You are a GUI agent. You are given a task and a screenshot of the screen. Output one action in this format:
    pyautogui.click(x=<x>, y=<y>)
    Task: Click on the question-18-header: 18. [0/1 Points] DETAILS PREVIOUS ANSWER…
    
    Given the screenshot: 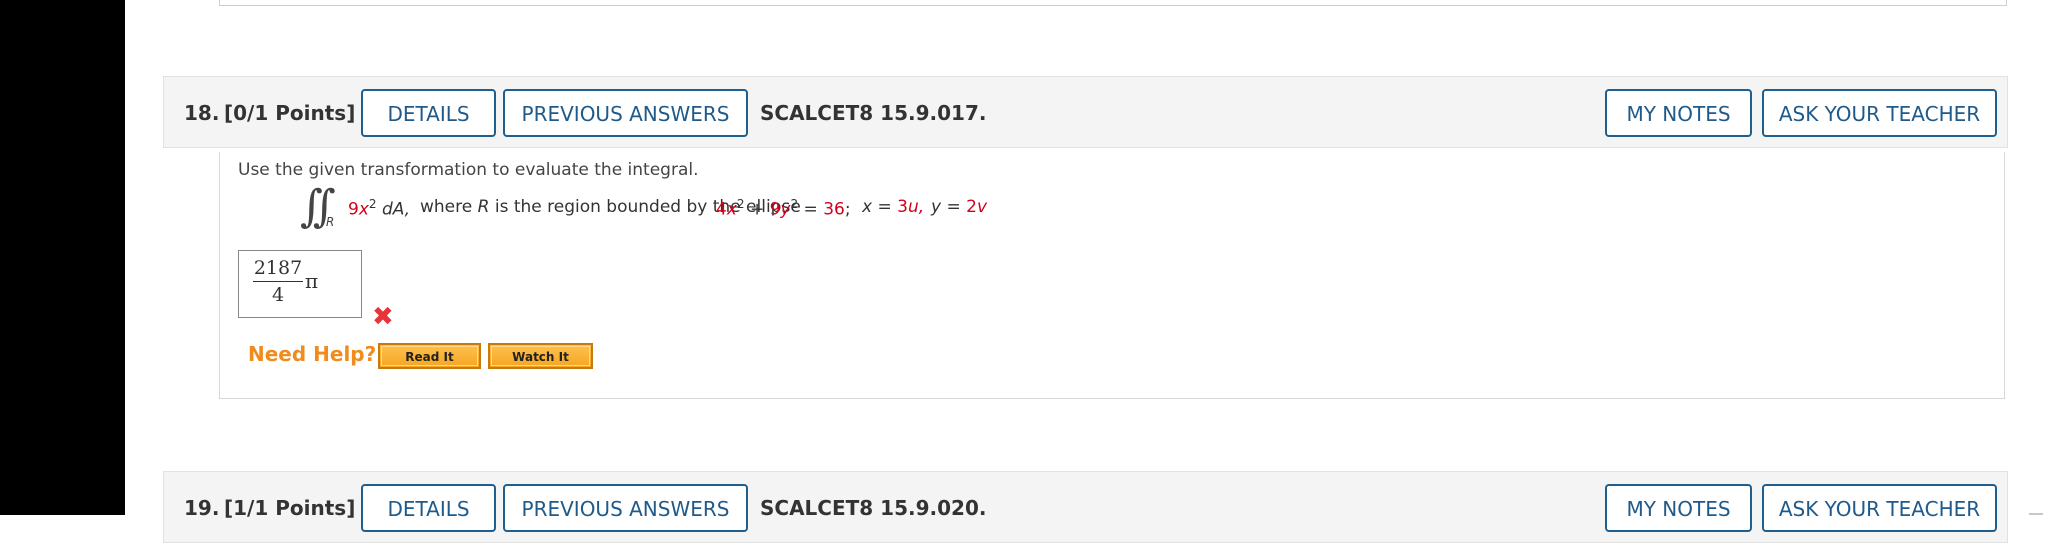 What is the action you would take?
    pyautogui.click(x=1085, y=112)
    